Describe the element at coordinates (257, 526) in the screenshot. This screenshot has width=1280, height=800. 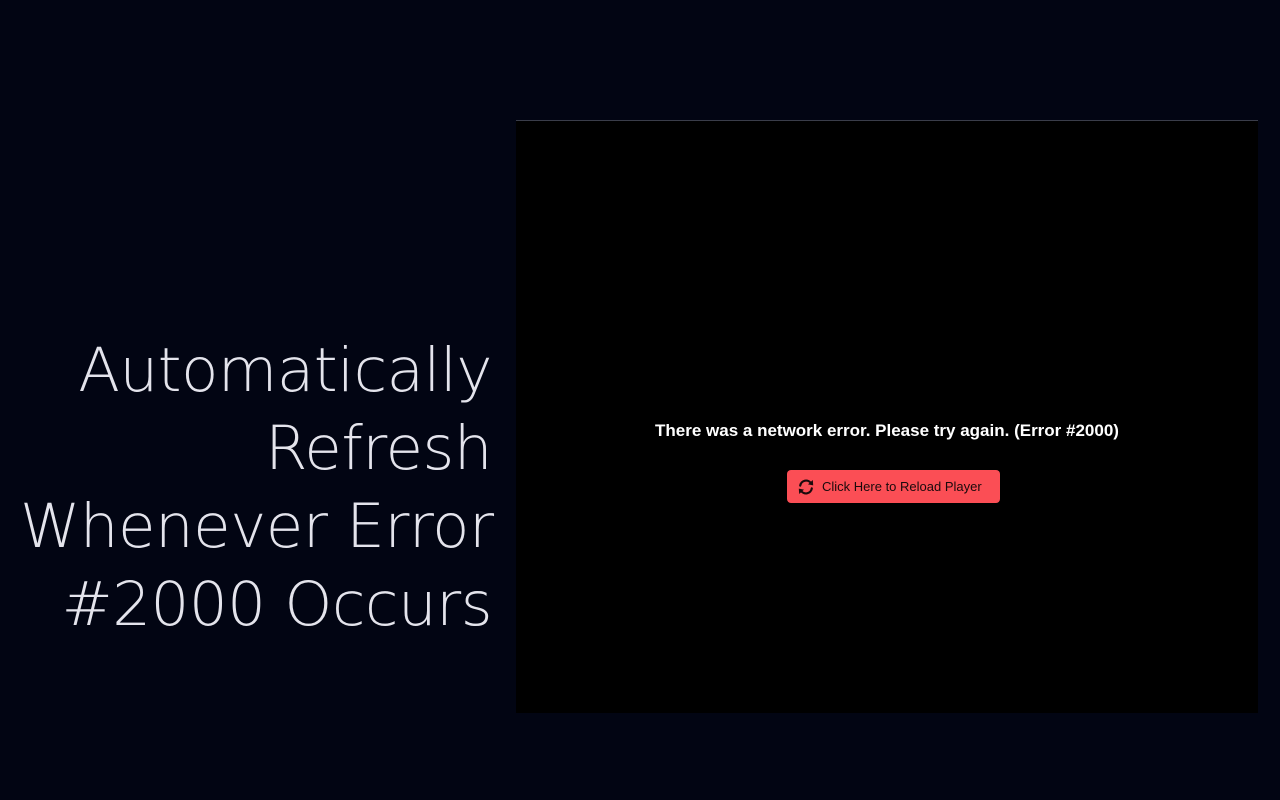
I see `headline-line-3: Whenever Error` at that location.